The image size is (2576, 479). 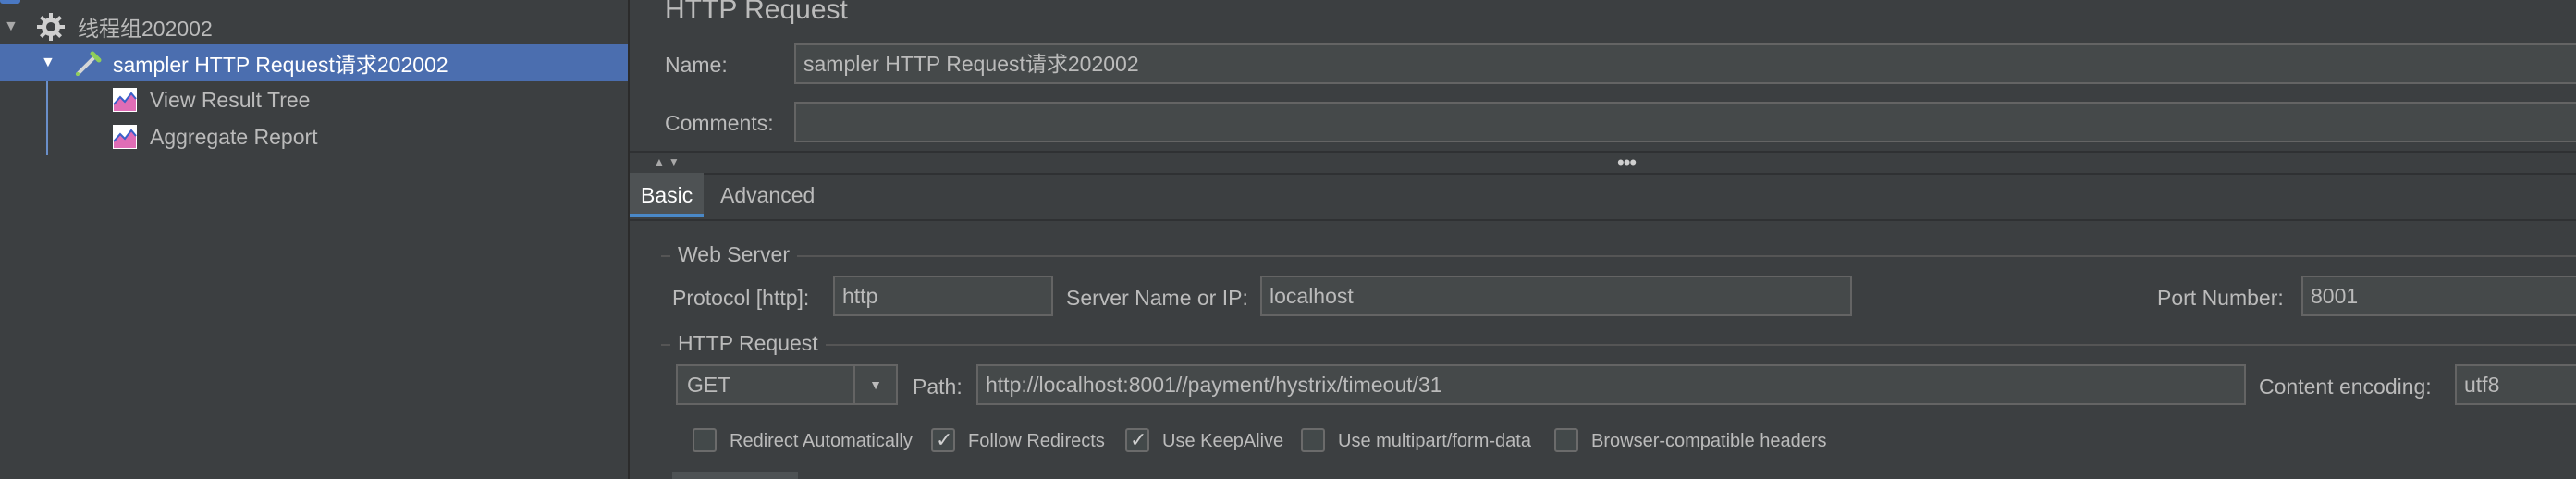 What do you see at coordinates (1434, 441) in the screenshot?
I see `use-multipart-label: Use multipart/form-data` at bounding box center [1434, 441].